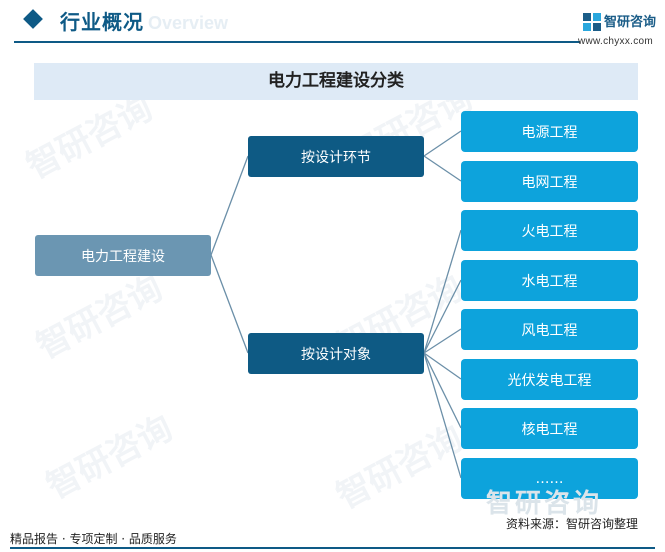  Describe the element at coordinates (332, 548) in the screenshot. I see `footer-divider` at that location.